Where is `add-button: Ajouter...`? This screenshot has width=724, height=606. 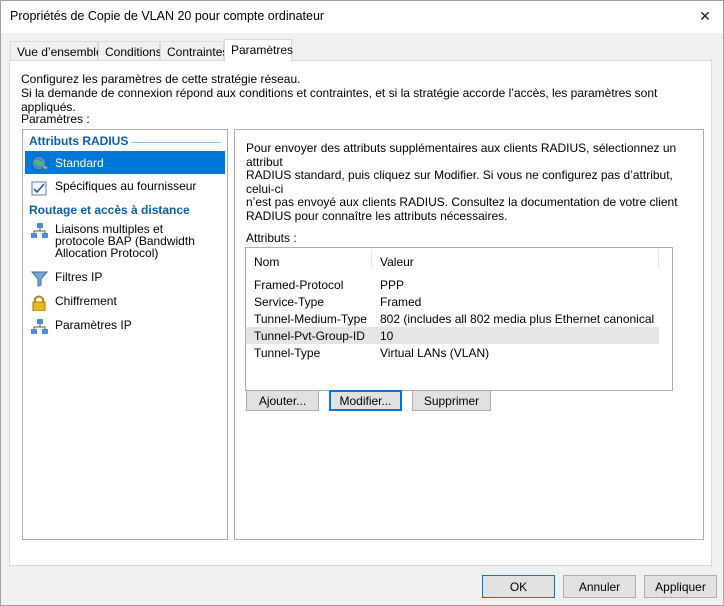 add-button: Ajouter... is located at coordinates (282, 400).